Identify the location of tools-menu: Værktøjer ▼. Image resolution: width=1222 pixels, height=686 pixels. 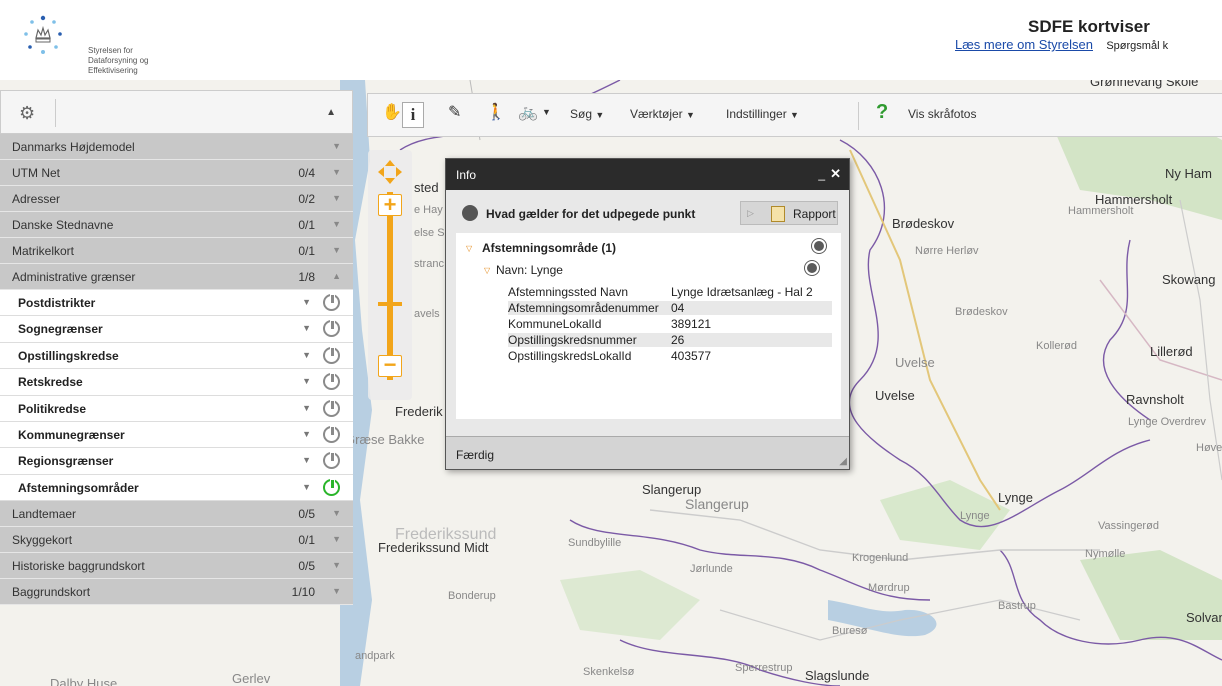
(662, 119).